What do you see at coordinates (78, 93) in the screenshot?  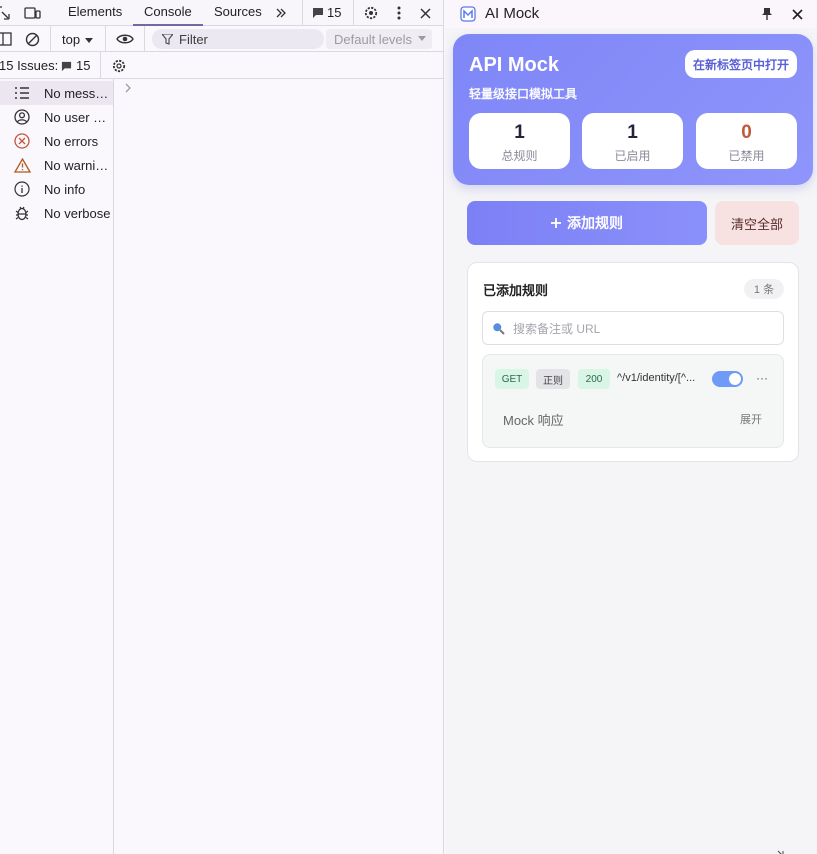 I see `sidebar-item-label: No messages` at bounding box center [78, 93].